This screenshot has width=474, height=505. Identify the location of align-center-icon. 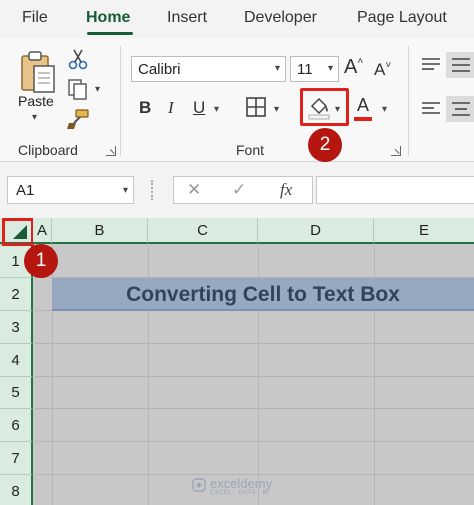
(461, 109).